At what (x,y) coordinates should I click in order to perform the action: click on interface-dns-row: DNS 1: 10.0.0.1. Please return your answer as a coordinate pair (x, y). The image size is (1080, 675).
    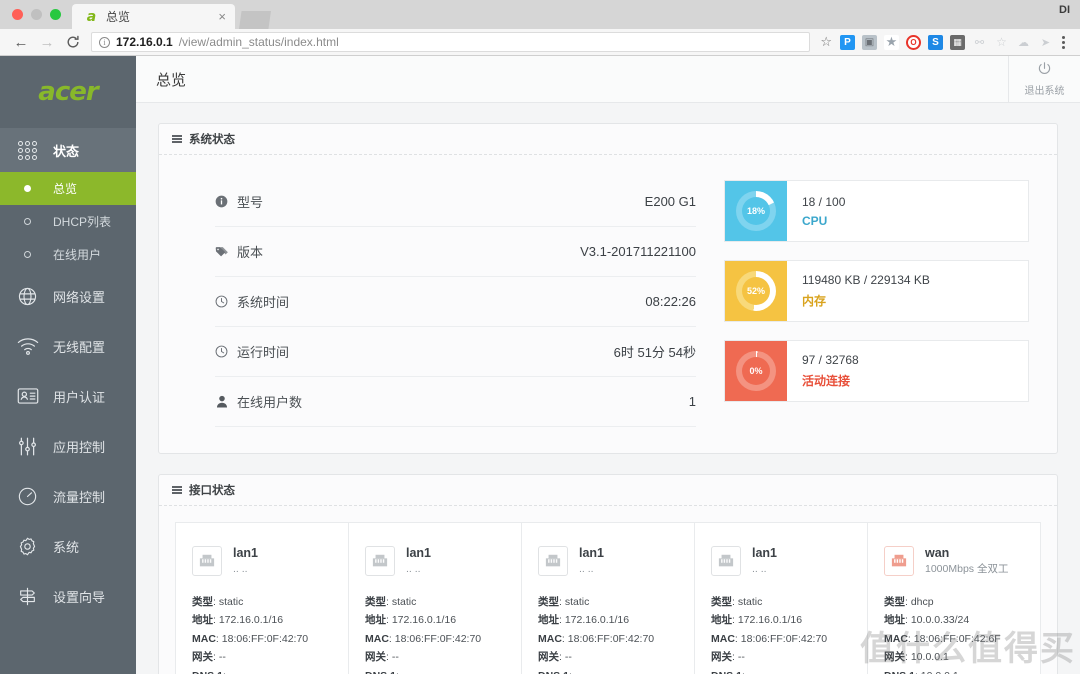
    Looking at the image, I should click on (954, 670).